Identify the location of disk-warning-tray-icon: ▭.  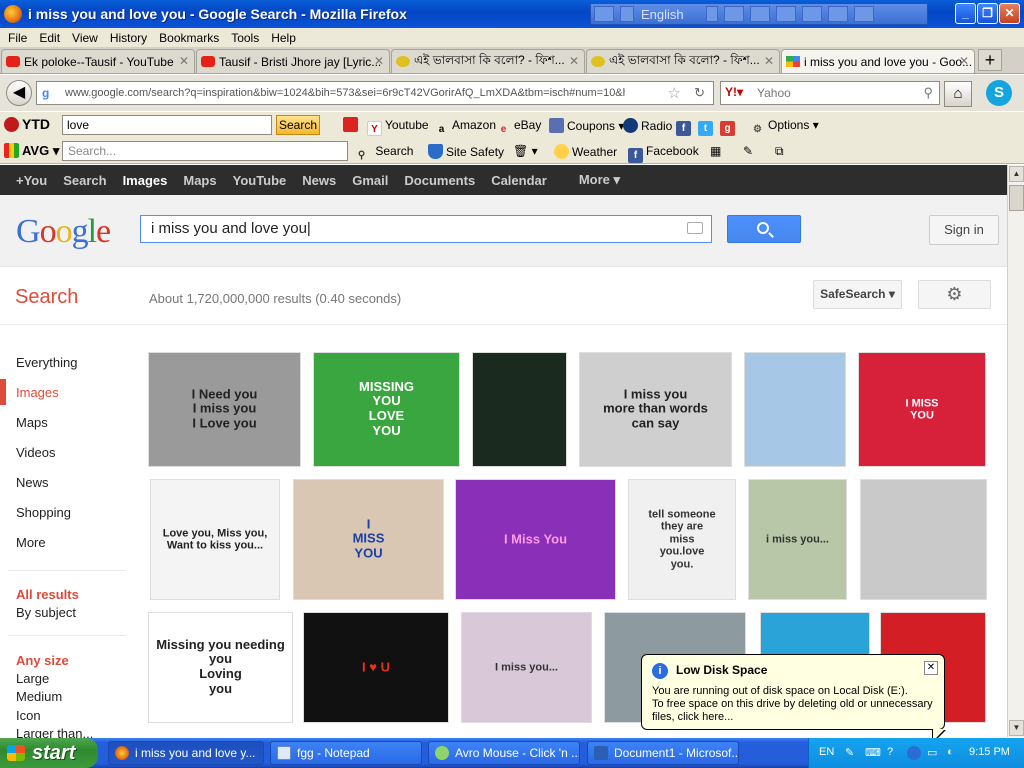
(932, 752).